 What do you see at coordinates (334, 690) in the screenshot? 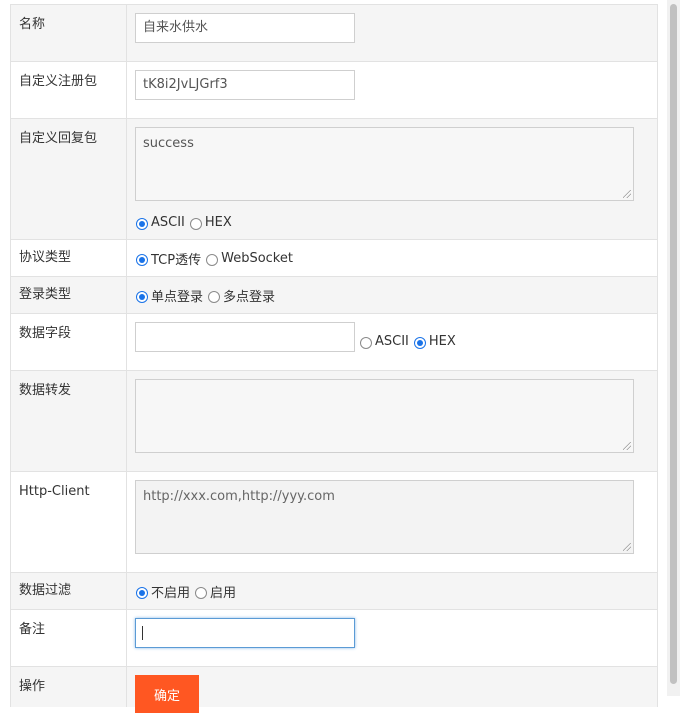
I see `row-action: 操作 确定` at bounding box center [334, 690].